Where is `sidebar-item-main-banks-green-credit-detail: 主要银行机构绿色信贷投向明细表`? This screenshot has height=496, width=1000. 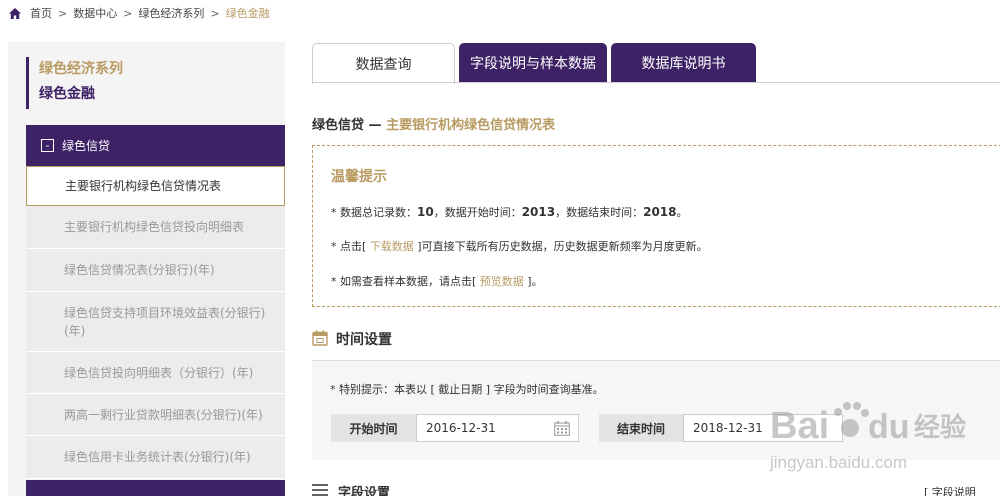
sidebar-item-main-banks-green-credit-detail: 主要银行机构绿色信贷投向明细表 is located at coordinates (155, 227).